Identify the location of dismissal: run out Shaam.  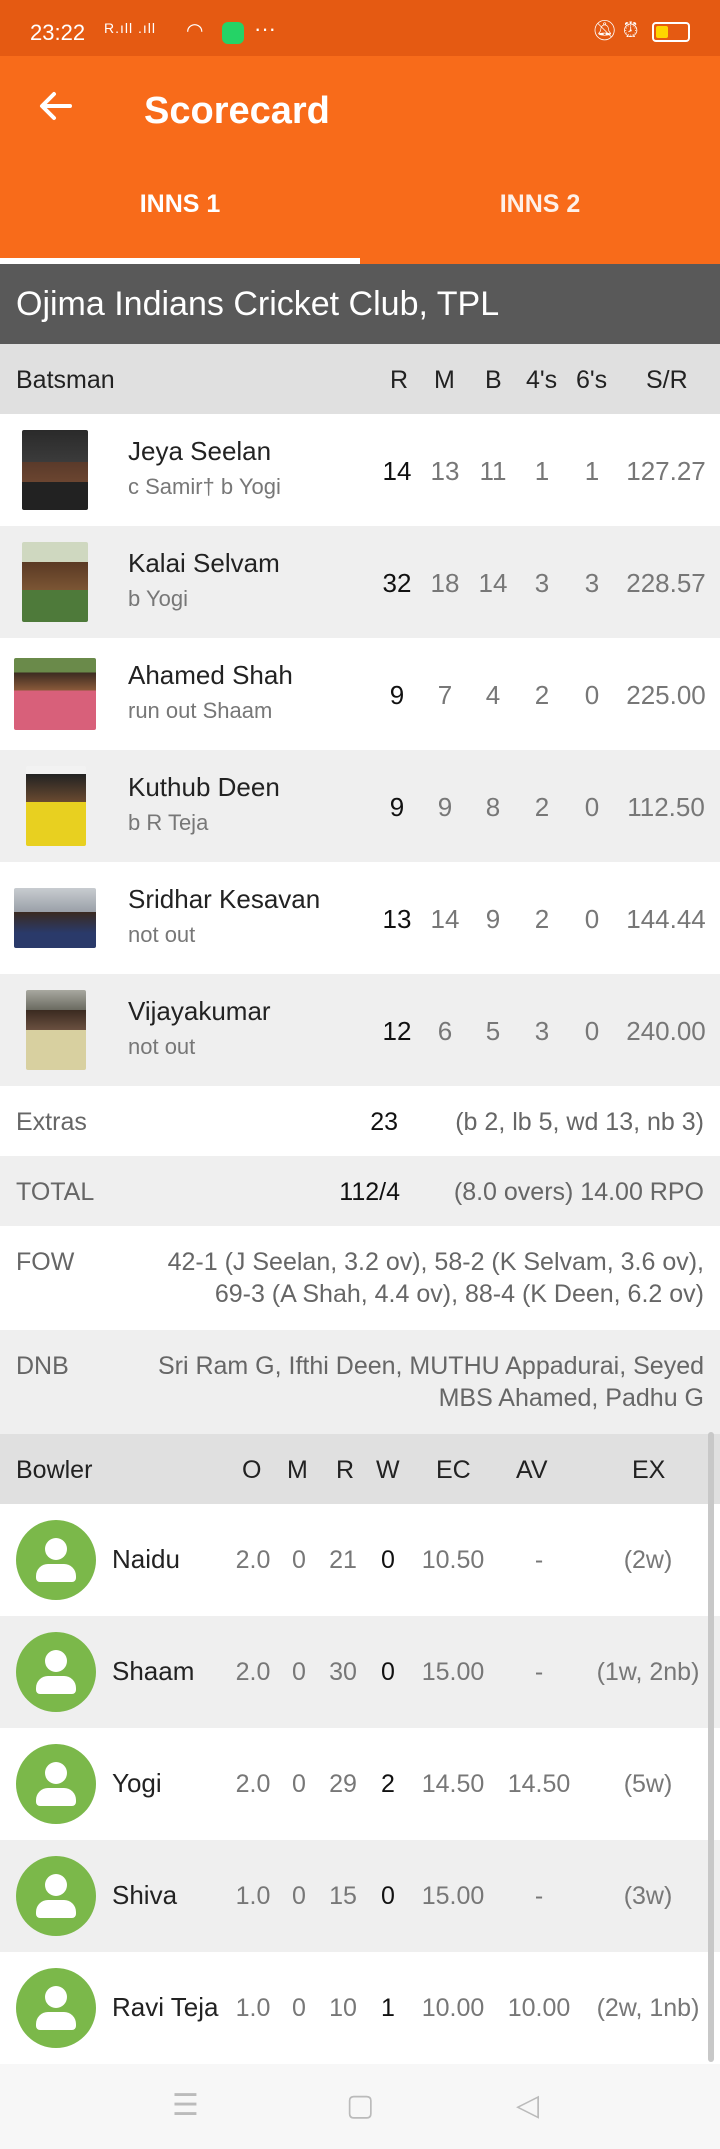
(200, 710).